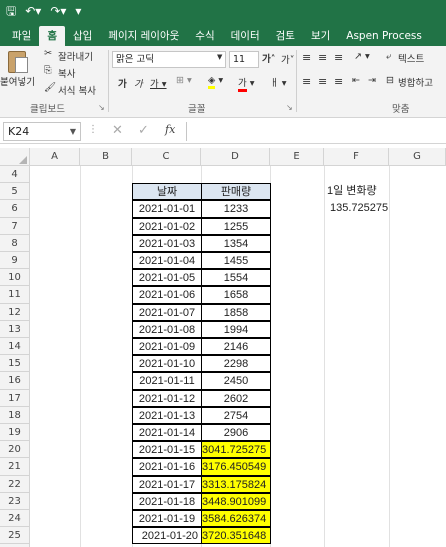 Image resolution: width=446 pixels, height=547 pixels. Describe the element at coordinates (236, 329) in the screenshot. I see `sales-cell: 1994` at that location.